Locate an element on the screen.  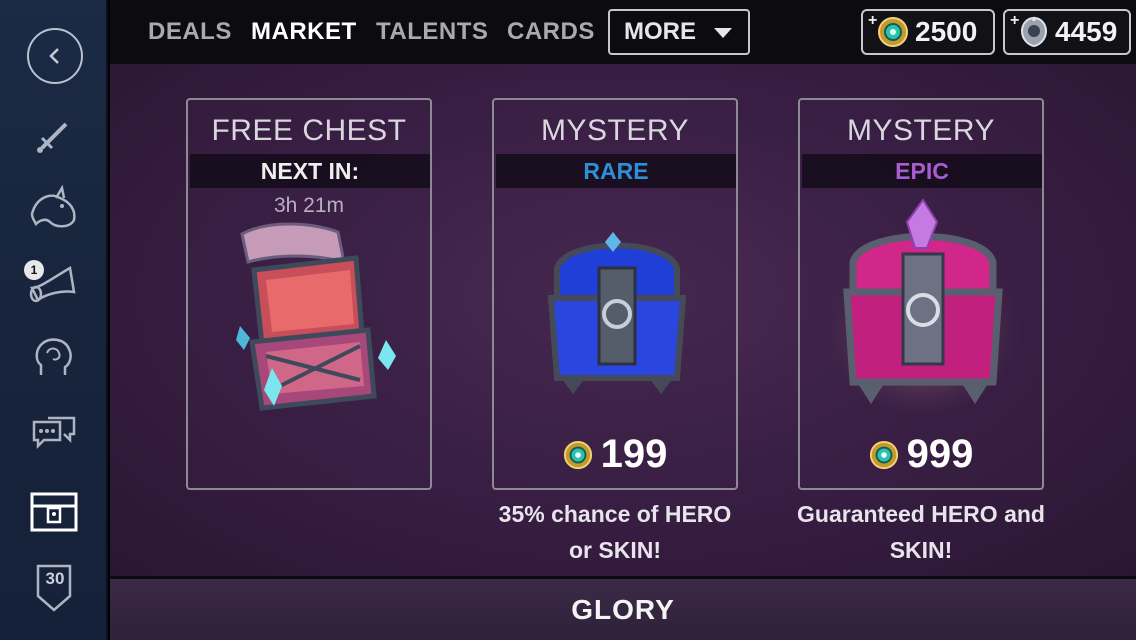
free-chest-card: FREE CHEST NEXT IN: 3h 21m is located at coordinates (309, 294).